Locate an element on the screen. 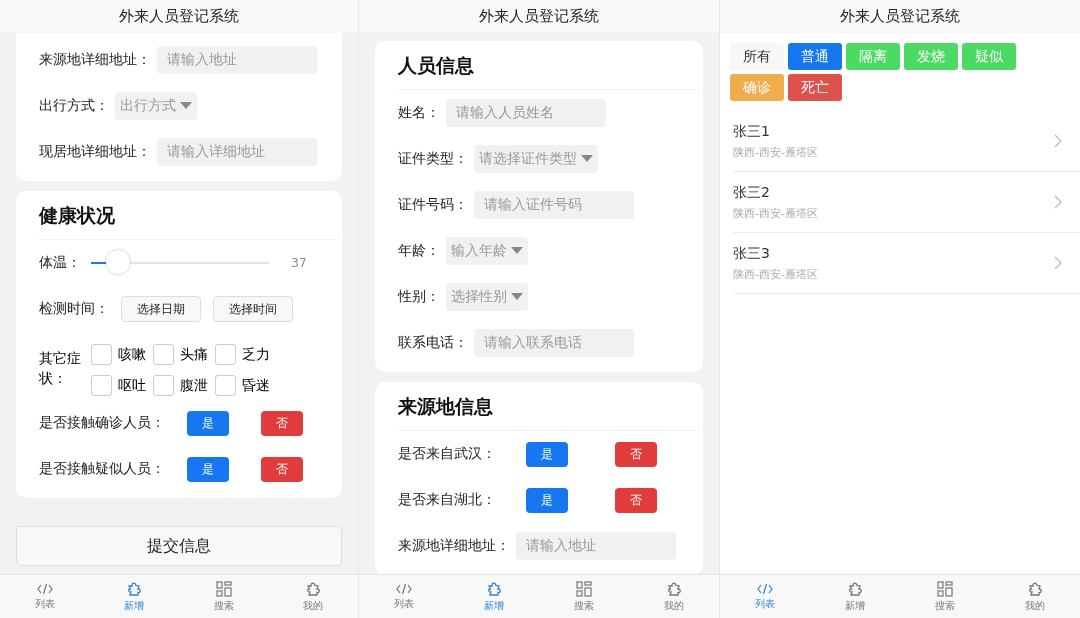 The height and width of the screenshot is (618, 1080). dropdown-field: 选择性别 is located at coordinates (487, 297).